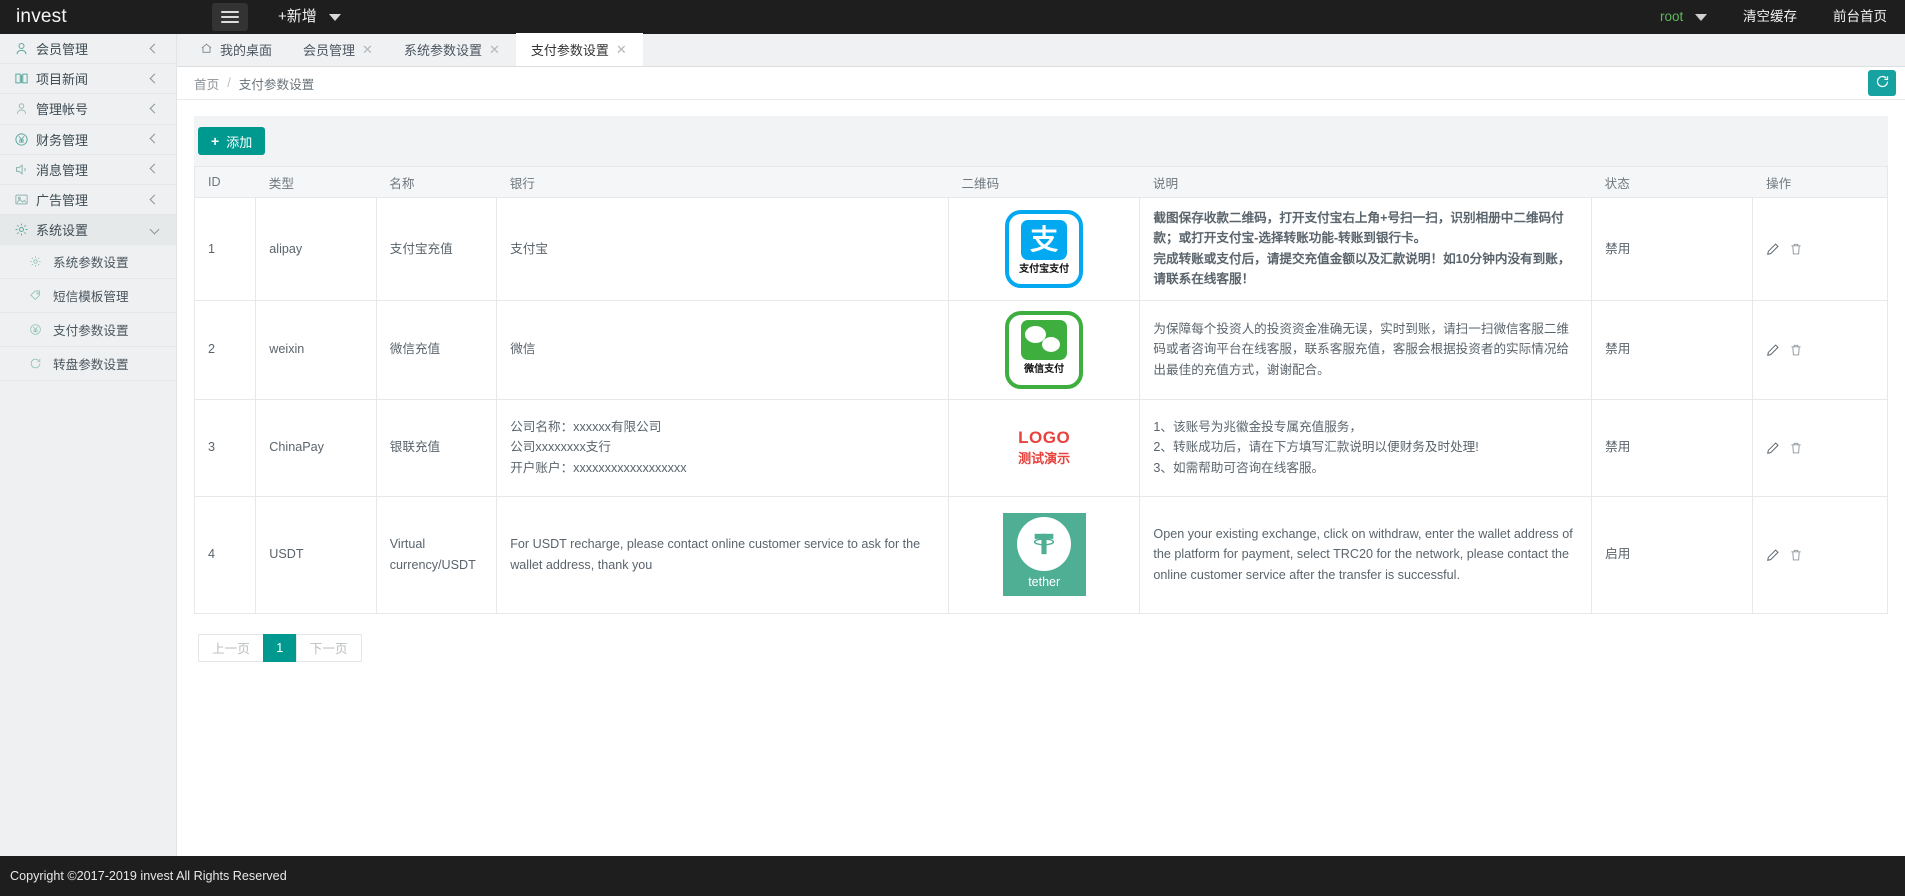 This screenshot has height=896, width=1905. I want to click on add-new-button: +新增, so click(309, 17).